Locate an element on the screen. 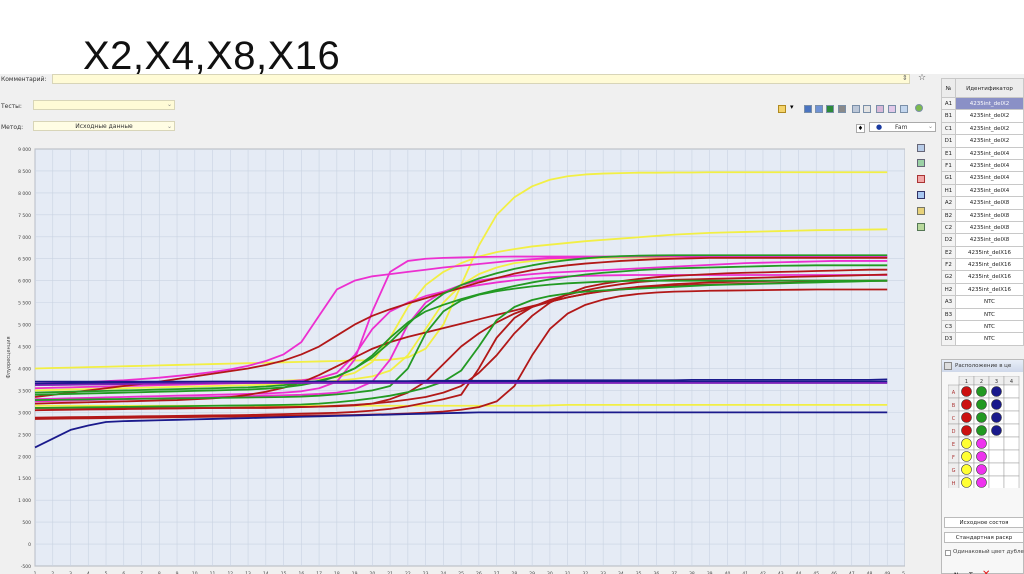 The height and width of the screenshot is (574, 1024). table-row: H1 4235int_delX4 is located at coordinates (982, 191).